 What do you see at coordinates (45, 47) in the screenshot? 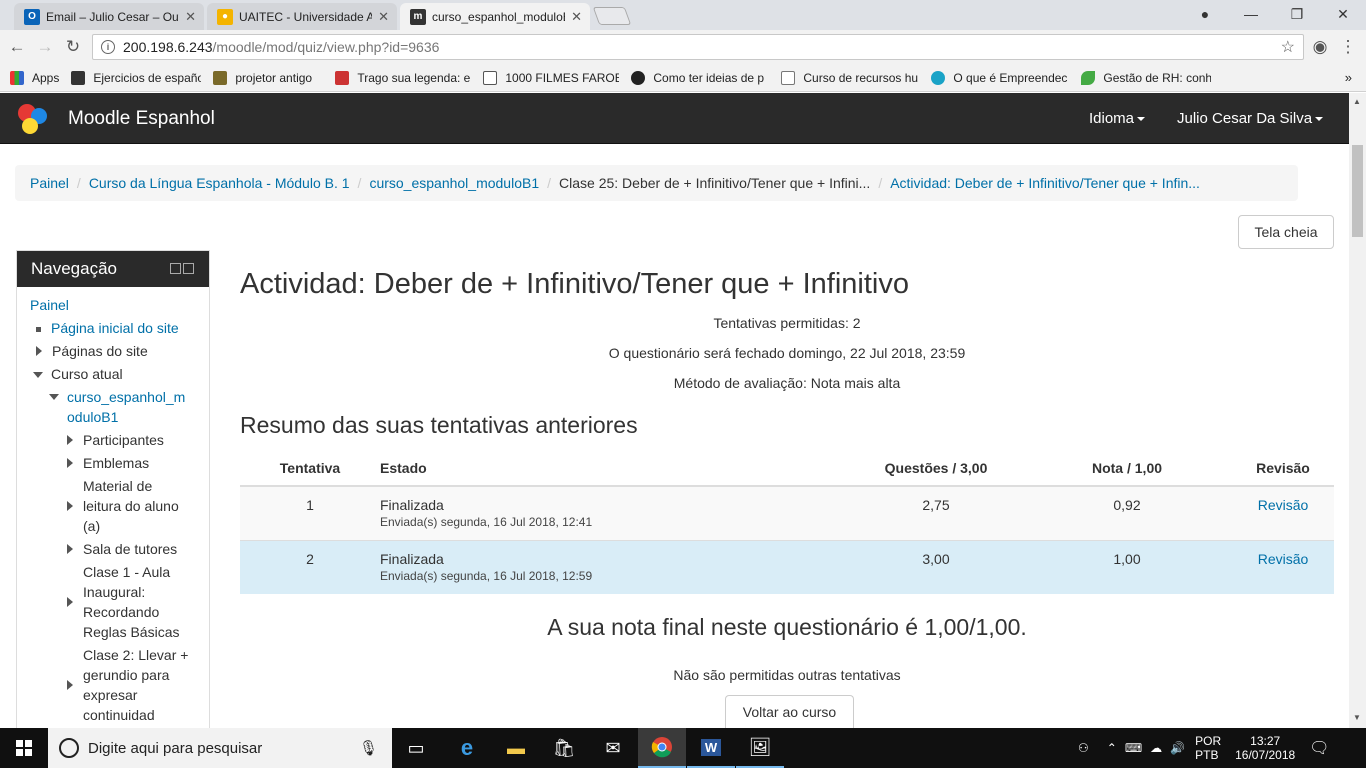
I see `forward-icon: →` at bounding box center [45, 47].